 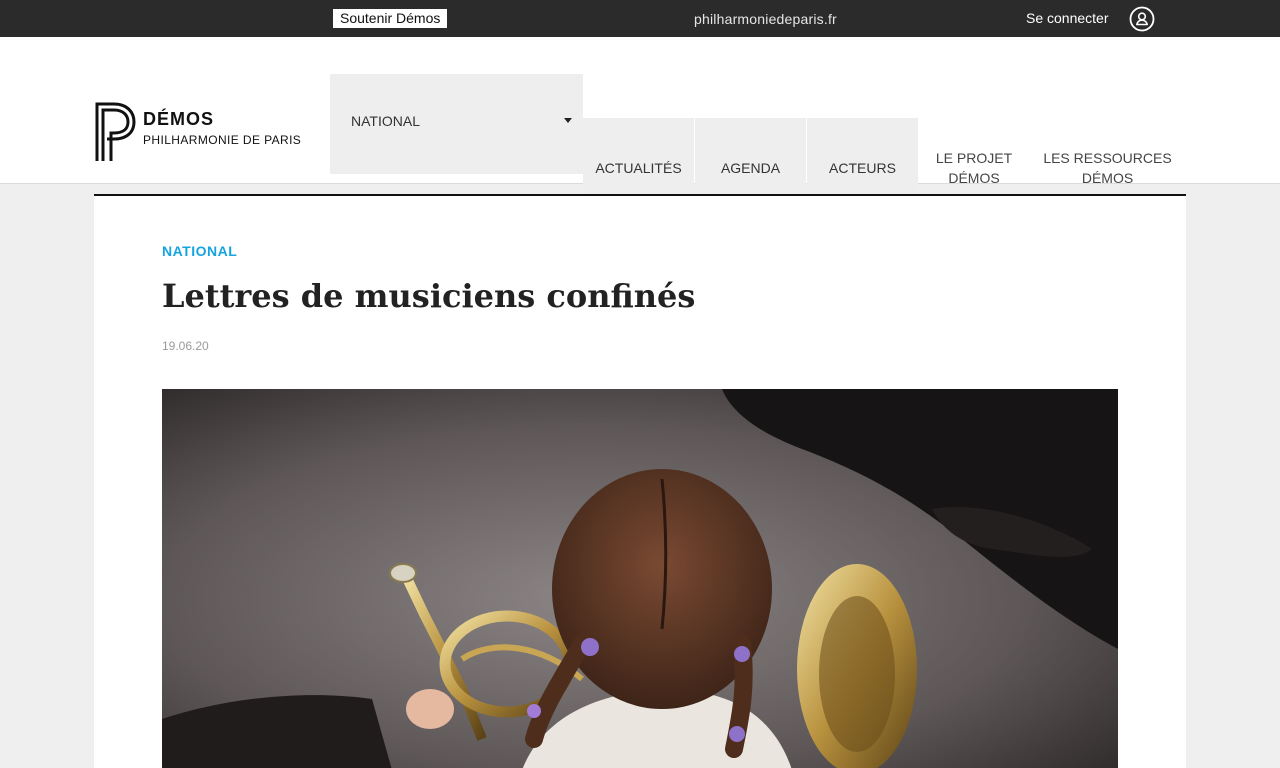 I want to click on nav-ressources-line1: LES RESSOURCES, so click(x=1107, y=158).